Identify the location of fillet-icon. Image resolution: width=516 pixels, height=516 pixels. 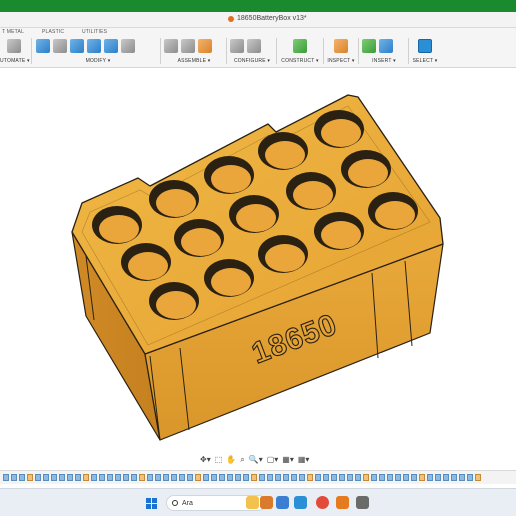
(60, 46).